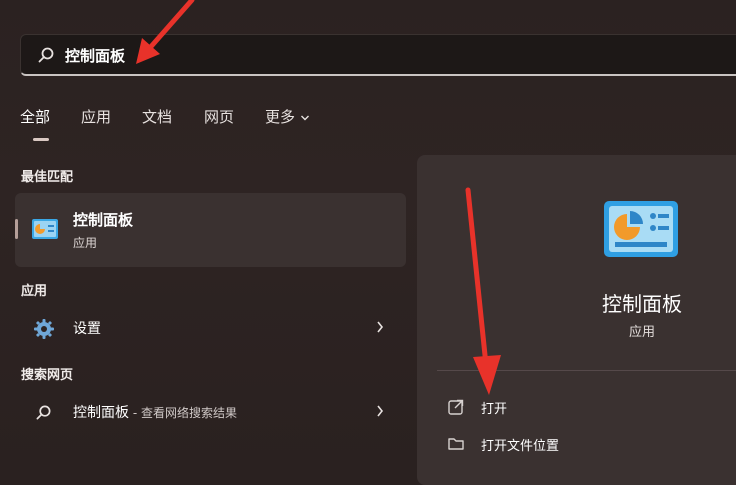 The height and width of the screenshot is (485, 736). What do you see at coordinates (641, 332) in the screenshot?
I see `detail-subtitle: 应用` at bounding box center [641, 332].